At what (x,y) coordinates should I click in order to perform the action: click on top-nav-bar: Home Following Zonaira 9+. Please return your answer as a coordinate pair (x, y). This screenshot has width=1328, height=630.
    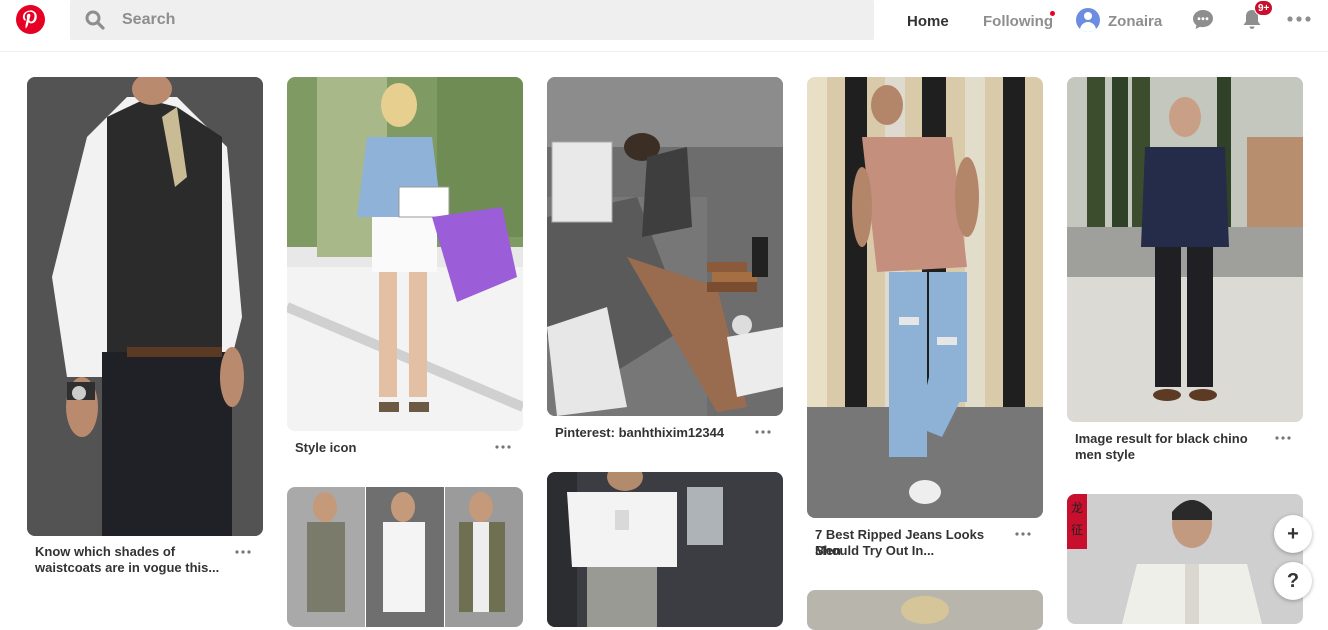
    Looking at the image, I should click on (664, 26).